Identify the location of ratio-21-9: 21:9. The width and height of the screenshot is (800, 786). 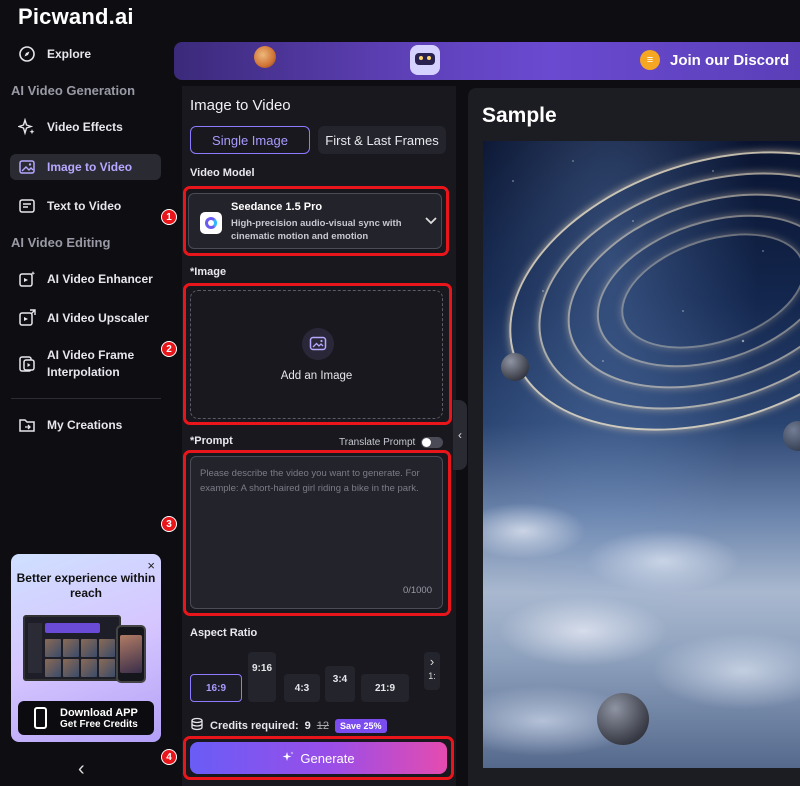
(385, 688).